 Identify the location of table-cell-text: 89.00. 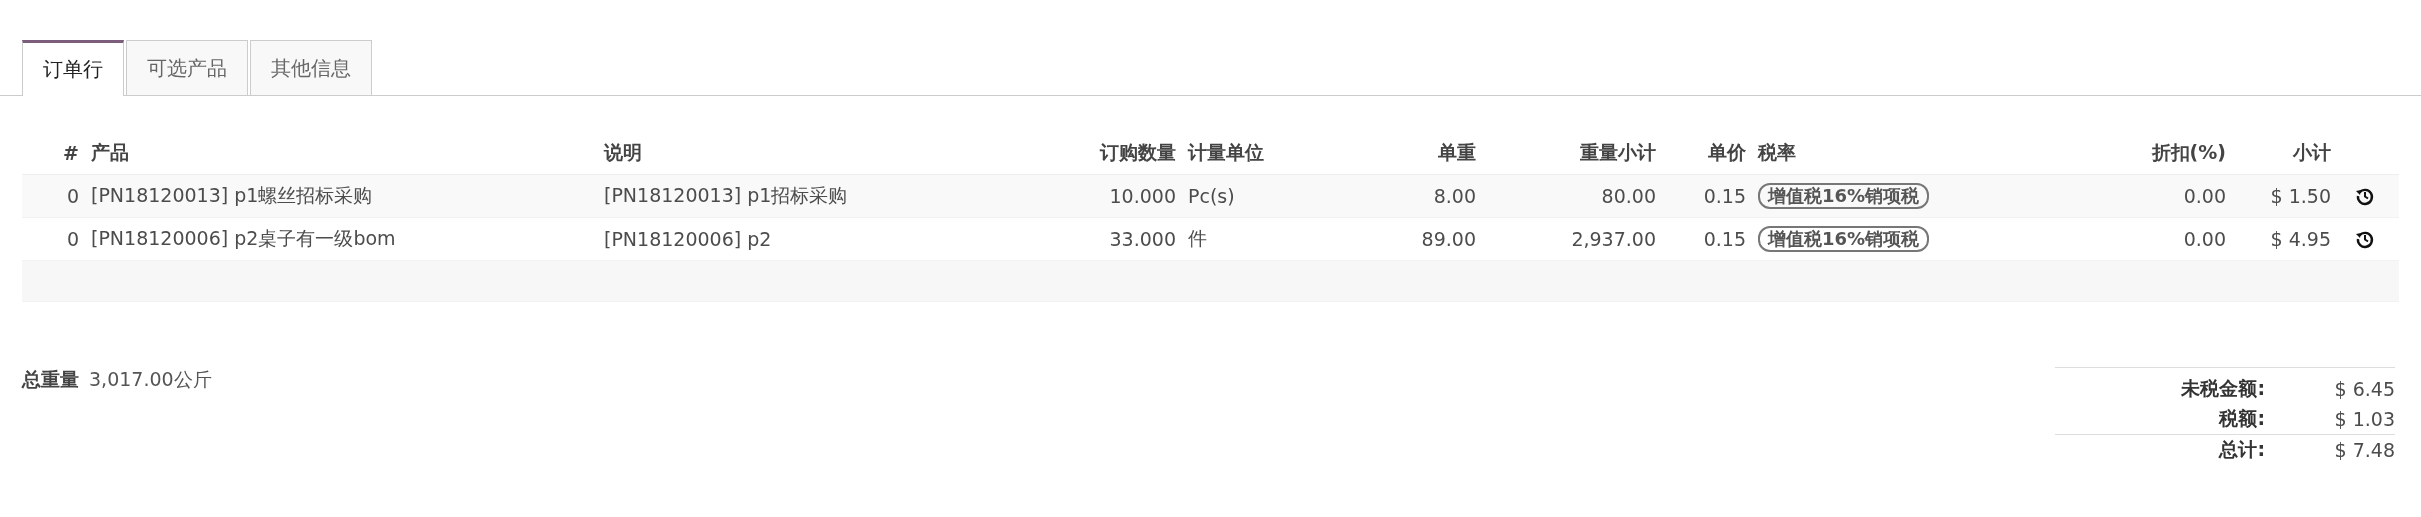
(1448, 239).